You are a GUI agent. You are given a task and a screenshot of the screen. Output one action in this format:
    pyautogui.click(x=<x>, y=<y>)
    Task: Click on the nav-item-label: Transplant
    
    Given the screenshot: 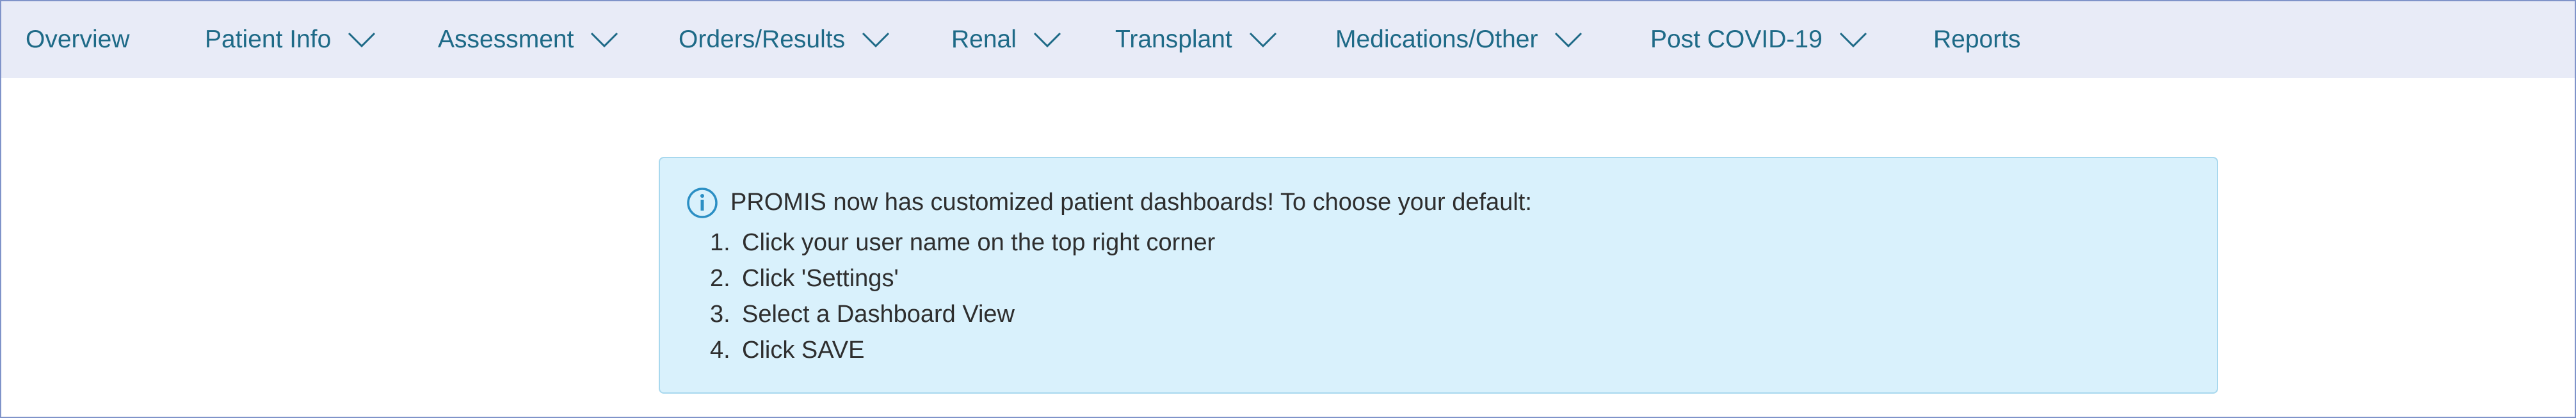 What is the action you would take?
    pyautogui.click(x=1173, y=39)
    